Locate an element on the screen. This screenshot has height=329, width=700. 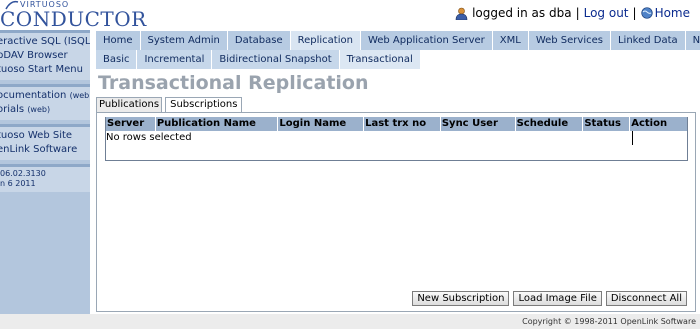
column-header-schedule: Schedule is located at coordinates (550, 124).